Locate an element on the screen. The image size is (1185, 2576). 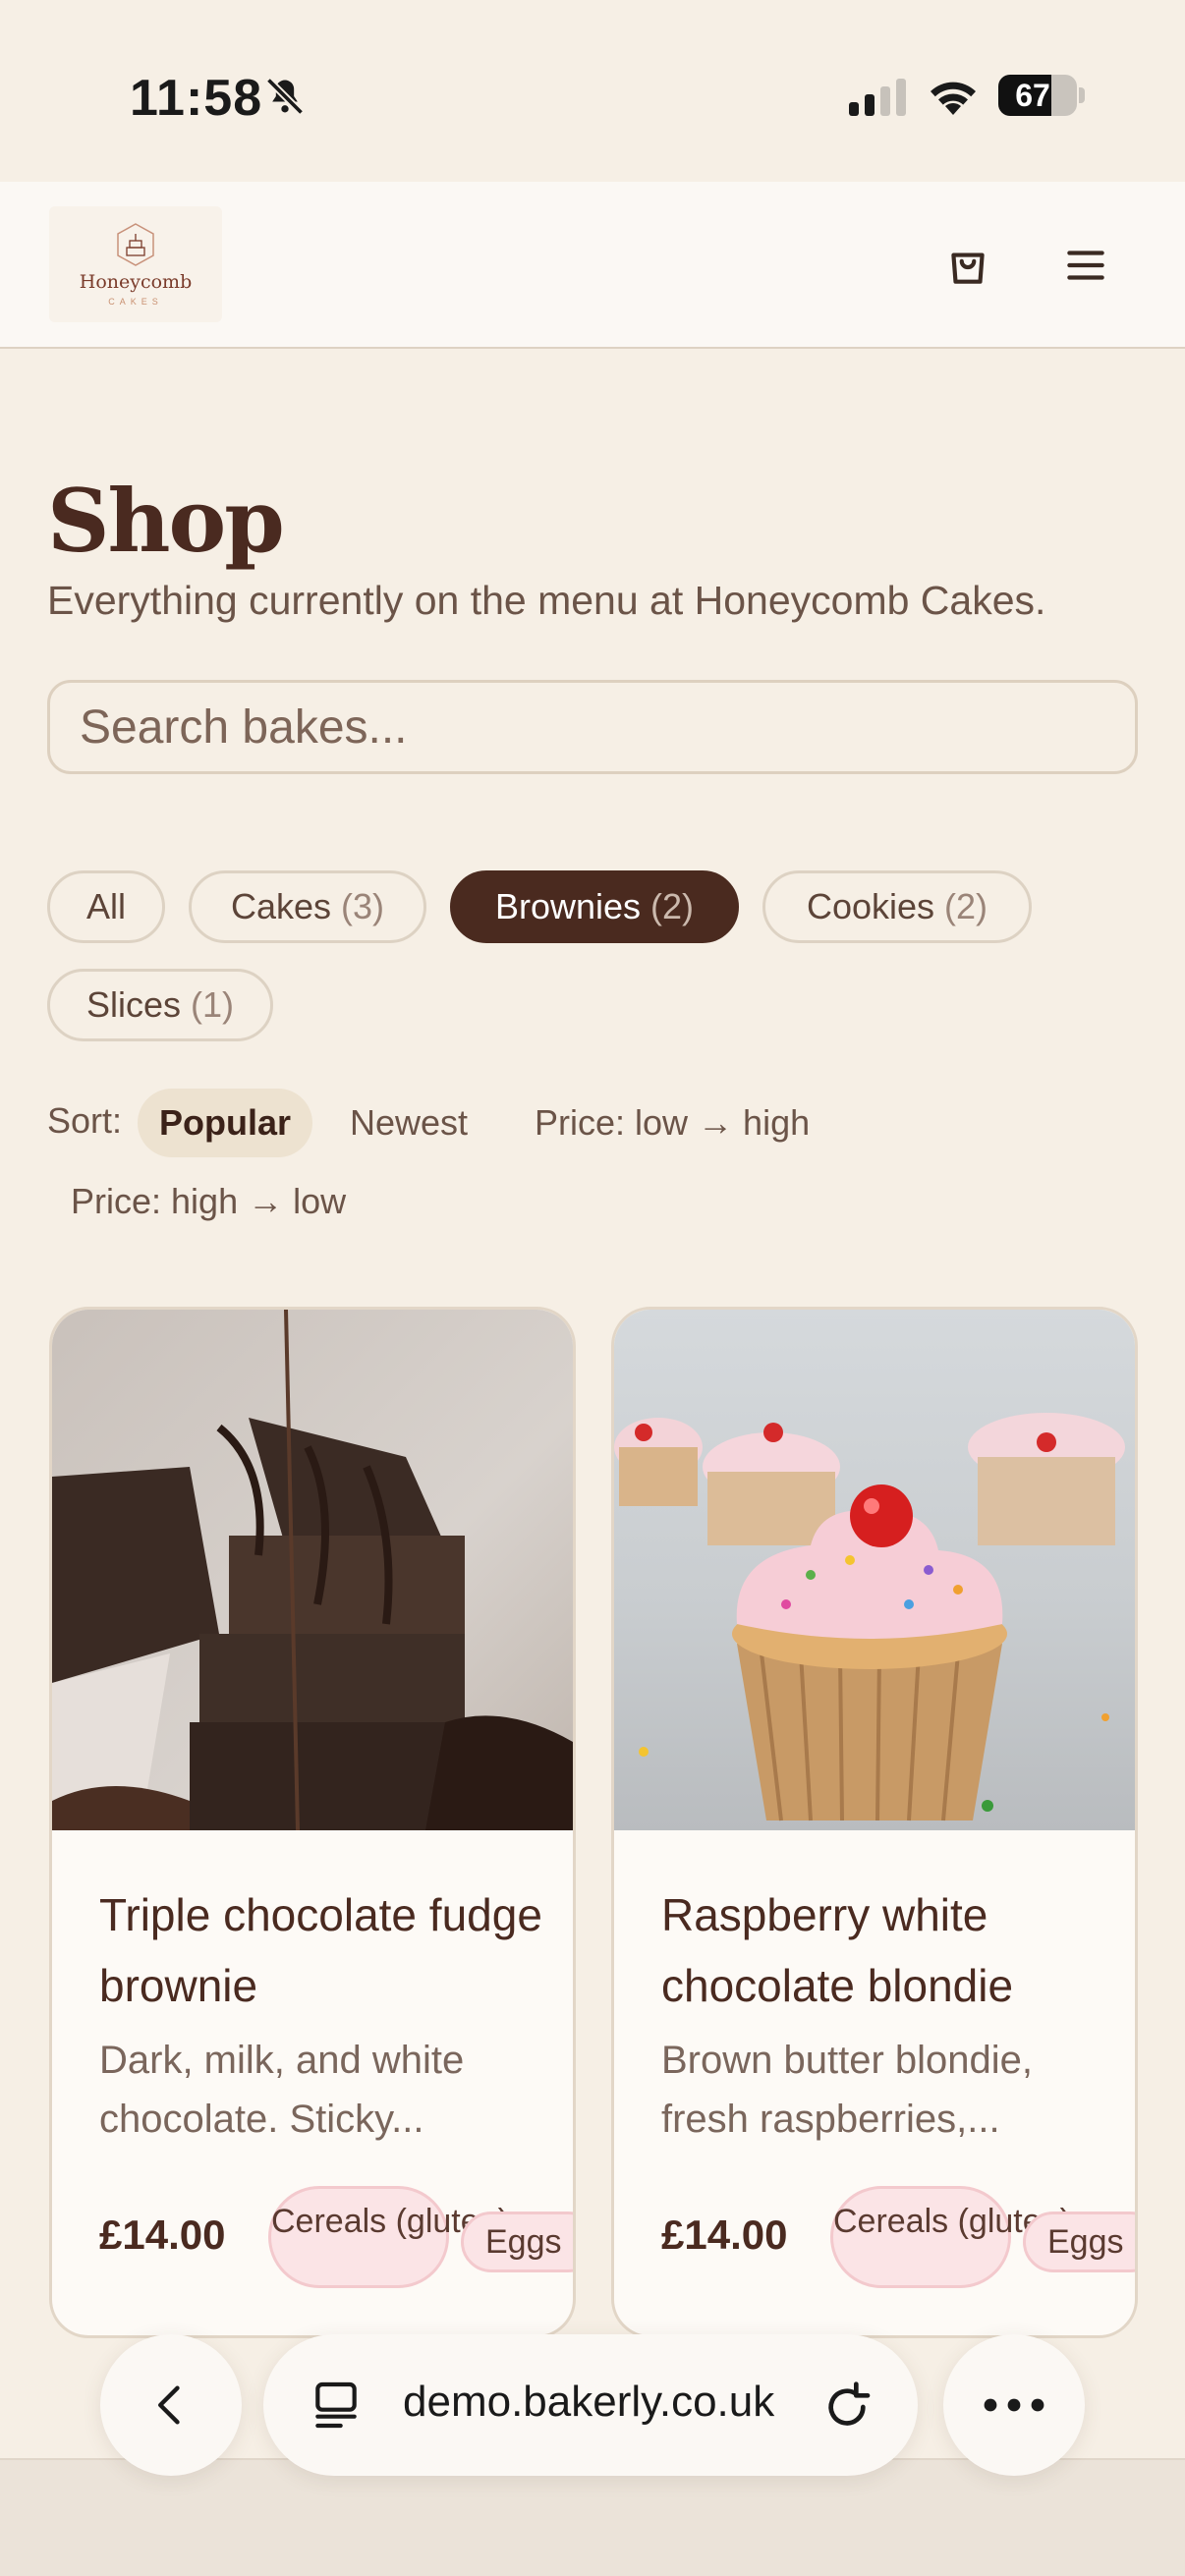
filter-label: Slices is located at coordinates (133, 1004).